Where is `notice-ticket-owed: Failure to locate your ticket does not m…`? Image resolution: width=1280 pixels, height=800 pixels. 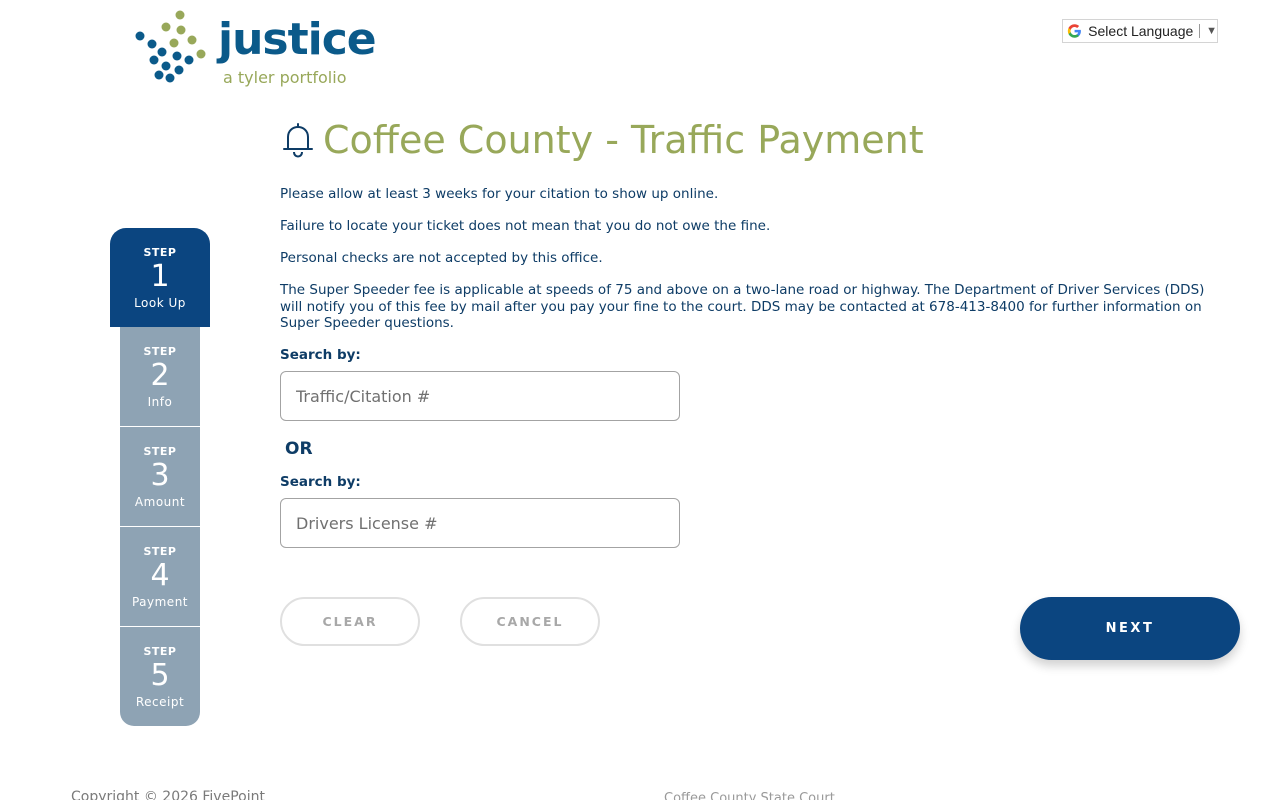
notice-ticket-owed: Failure to locate your ticket does not m… is located at coordinates (525, 226).